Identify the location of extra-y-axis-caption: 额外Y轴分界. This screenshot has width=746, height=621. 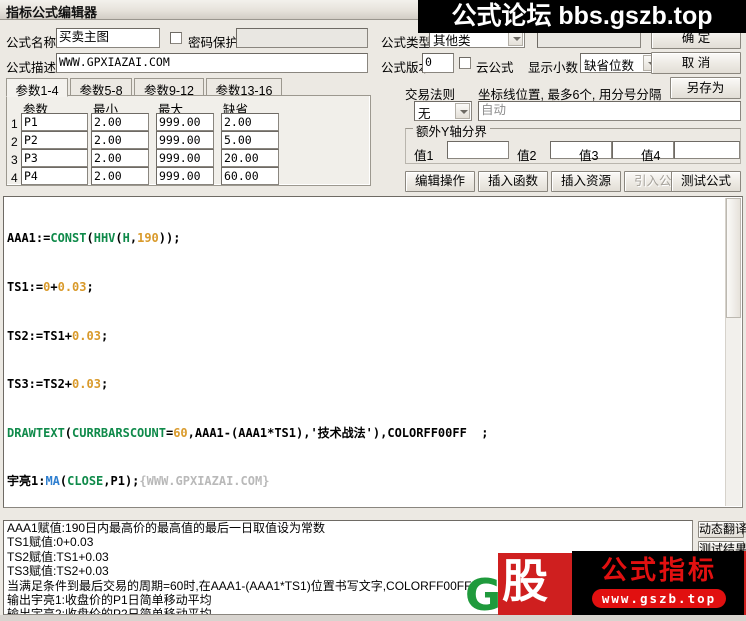
(451, 130).